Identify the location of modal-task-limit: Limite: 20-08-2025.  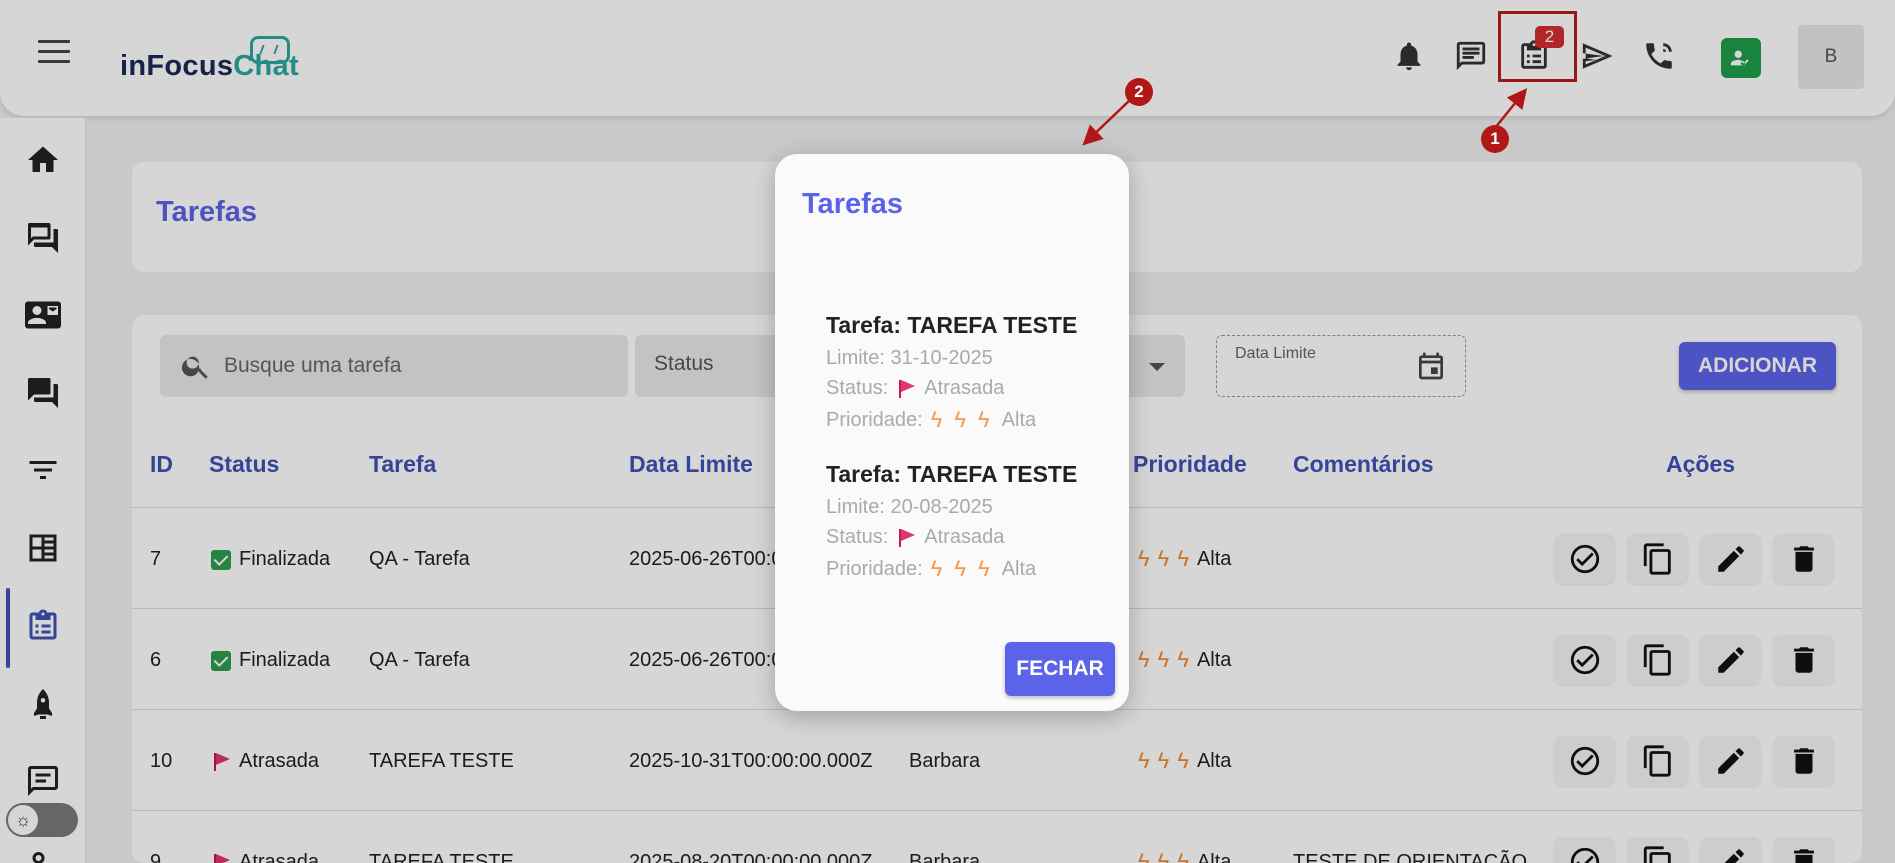
(909, 507).